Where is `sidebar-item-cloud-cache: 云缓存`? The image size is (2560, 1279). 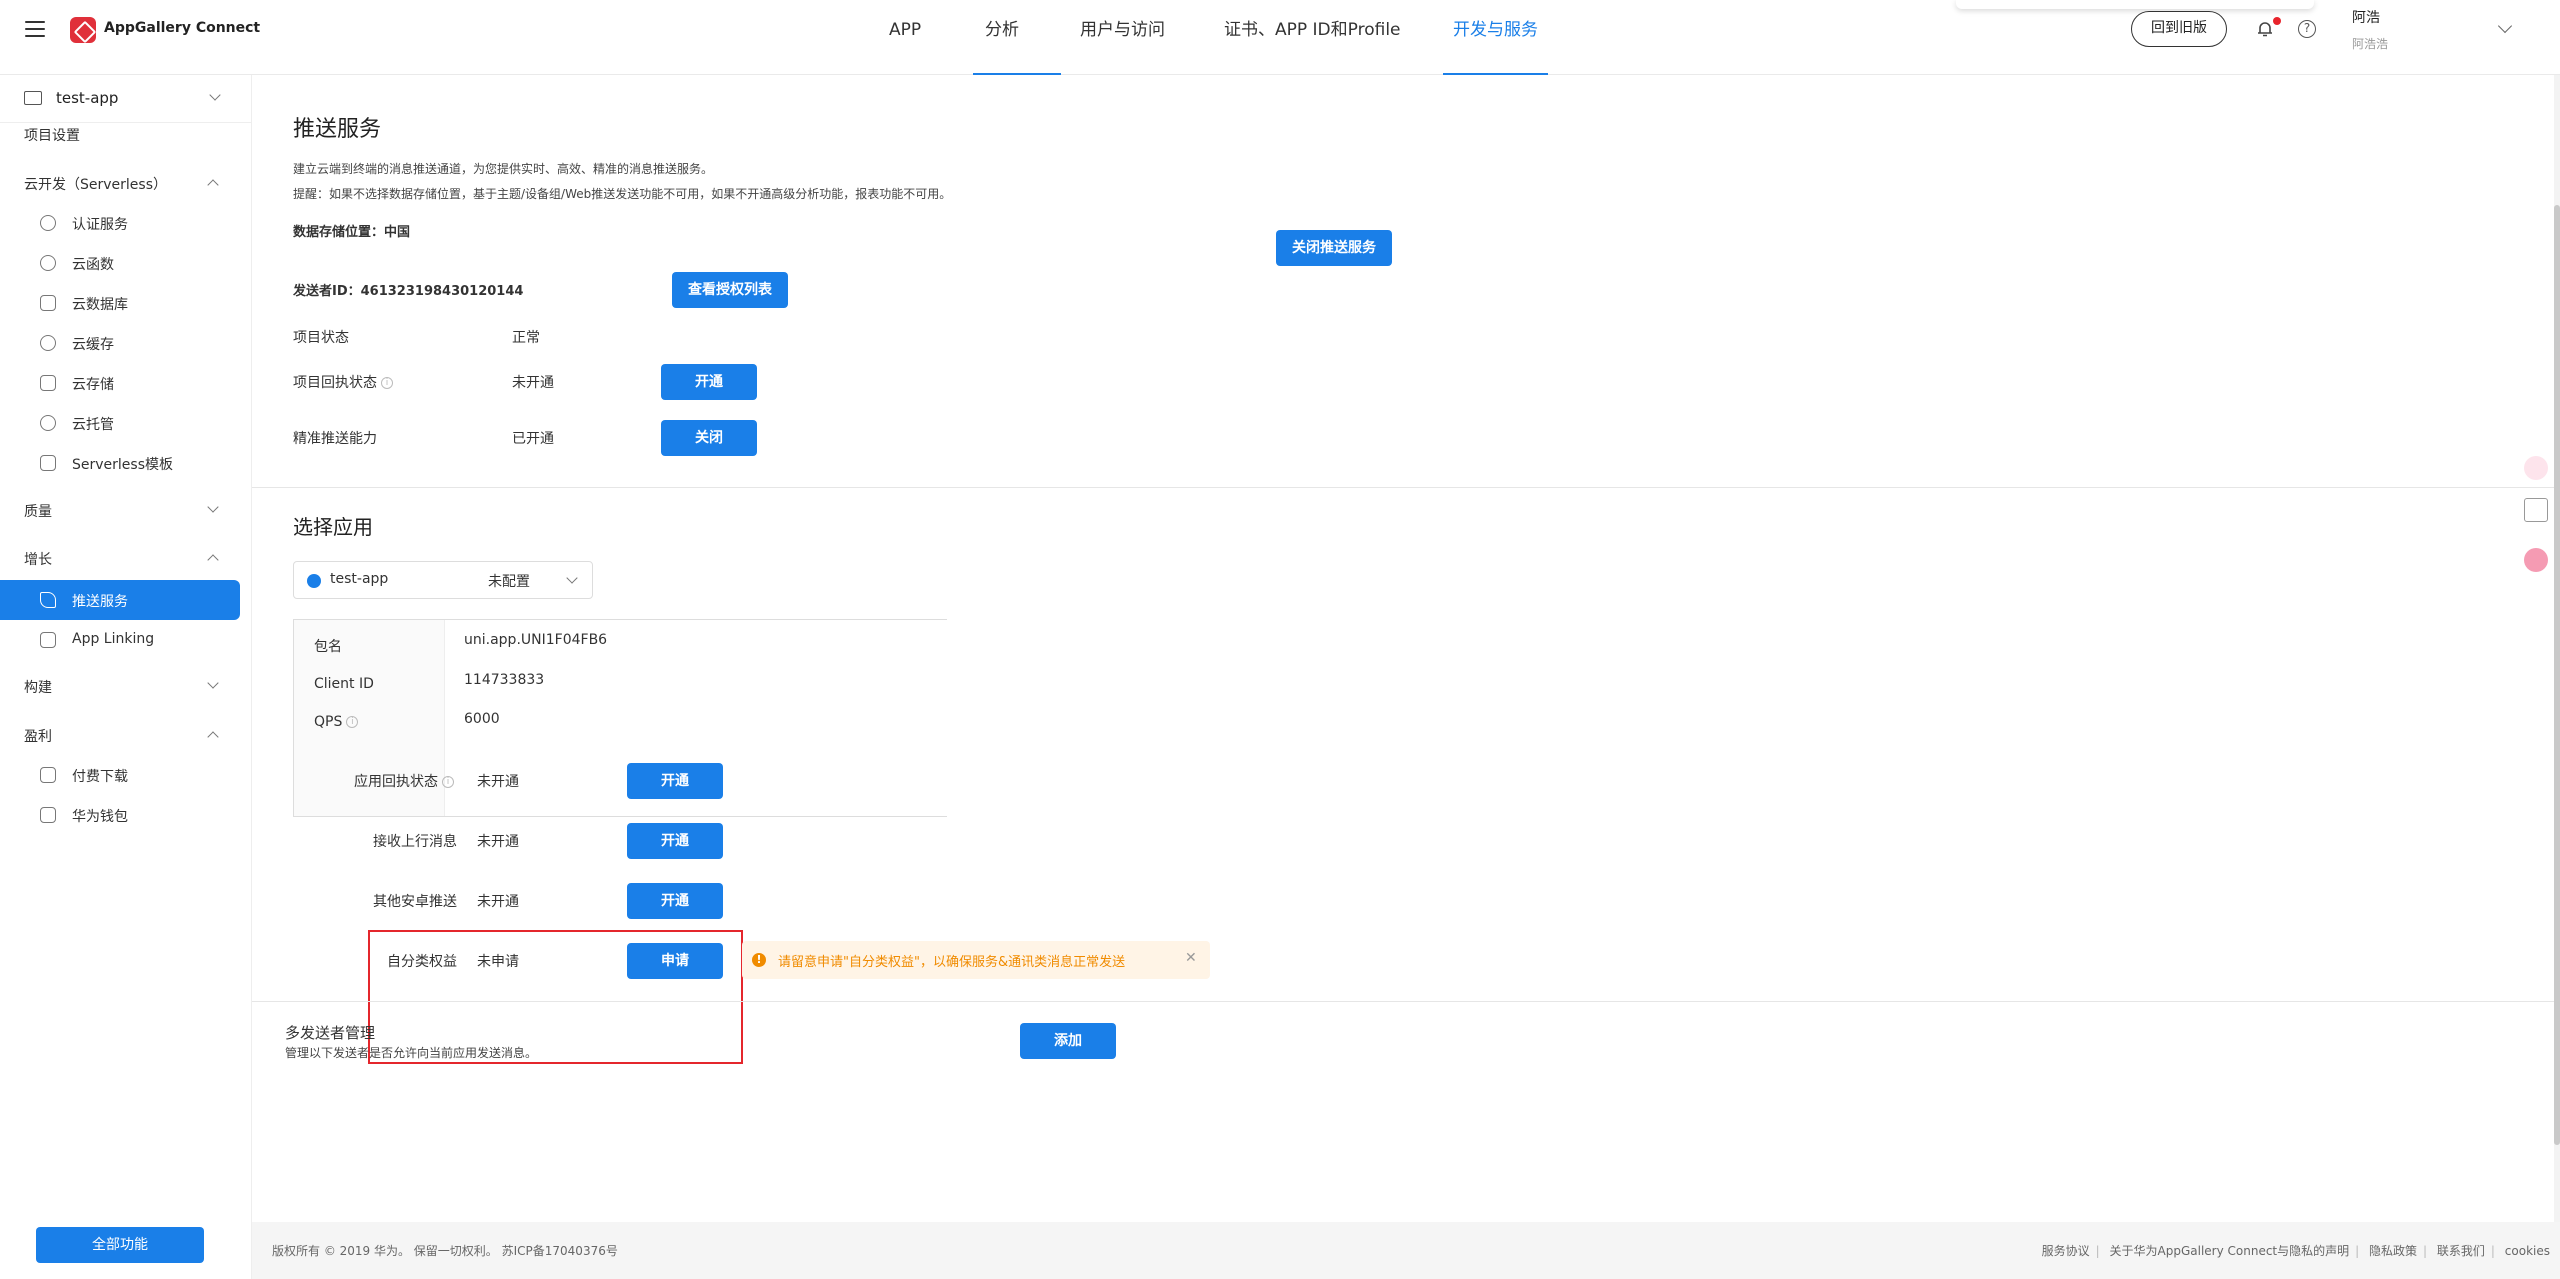
sidebar-item-cloud-cache: 云缓存 is located at coordinates (120, 343).